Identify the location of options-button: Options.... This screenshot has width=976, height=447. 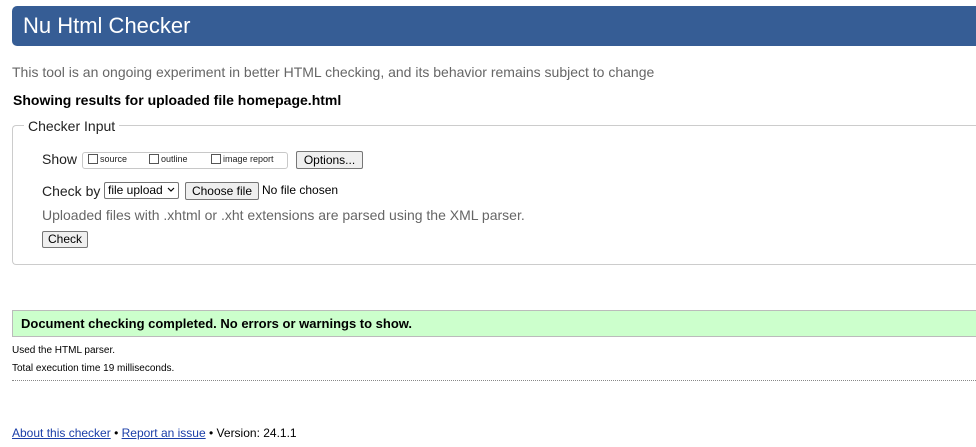
(329, 160).